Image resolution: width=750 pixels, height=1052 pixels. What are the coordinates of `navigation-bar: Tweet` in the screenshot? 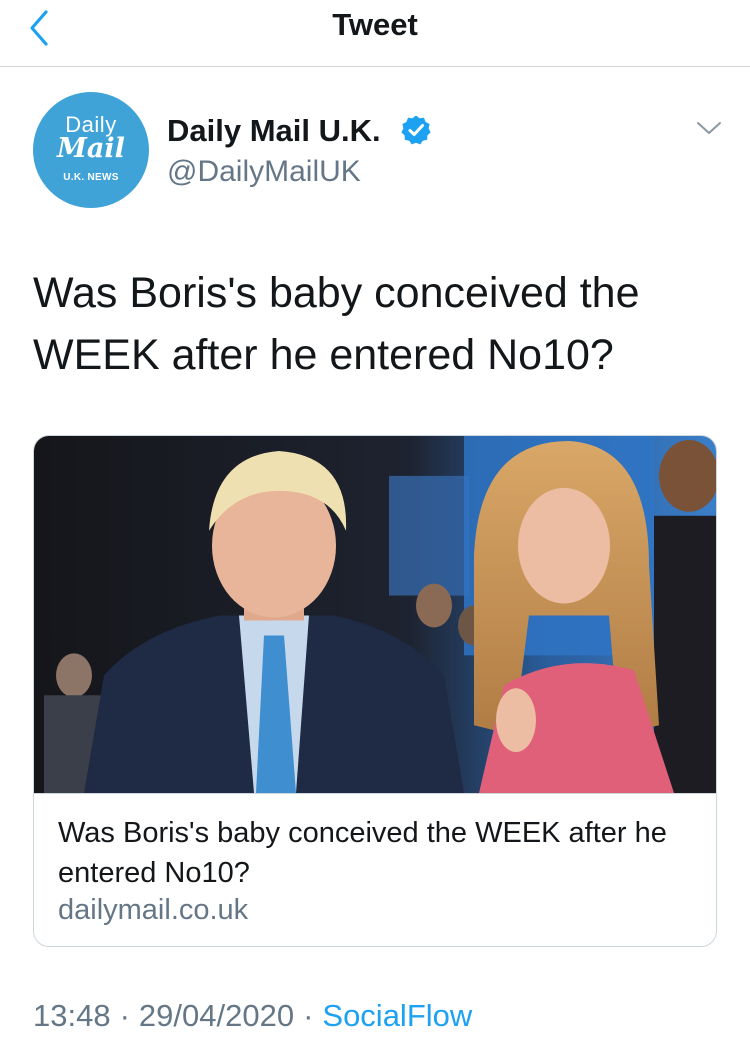 It's located at (375, 33).